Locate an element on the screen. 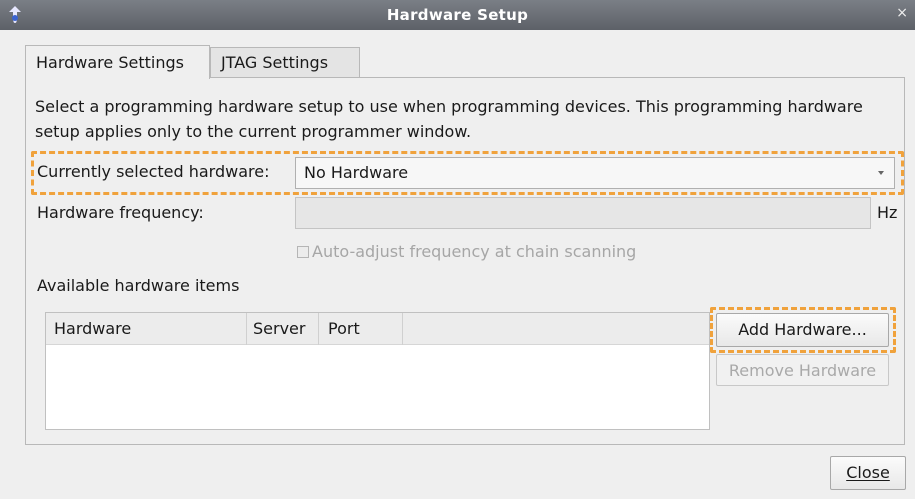 This screenshot has height=499, width=915. column-header-port: Port is located at coordinates (344, 328).